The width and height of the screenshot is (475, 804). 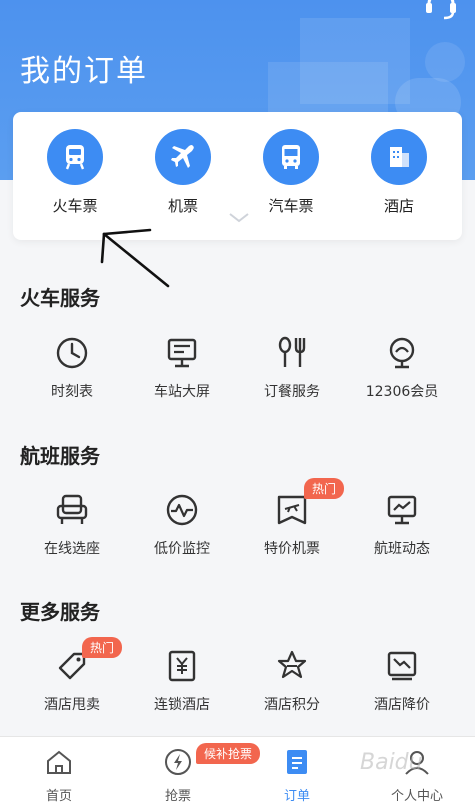 I want to click on member-icon, so click(x=402, y=353).